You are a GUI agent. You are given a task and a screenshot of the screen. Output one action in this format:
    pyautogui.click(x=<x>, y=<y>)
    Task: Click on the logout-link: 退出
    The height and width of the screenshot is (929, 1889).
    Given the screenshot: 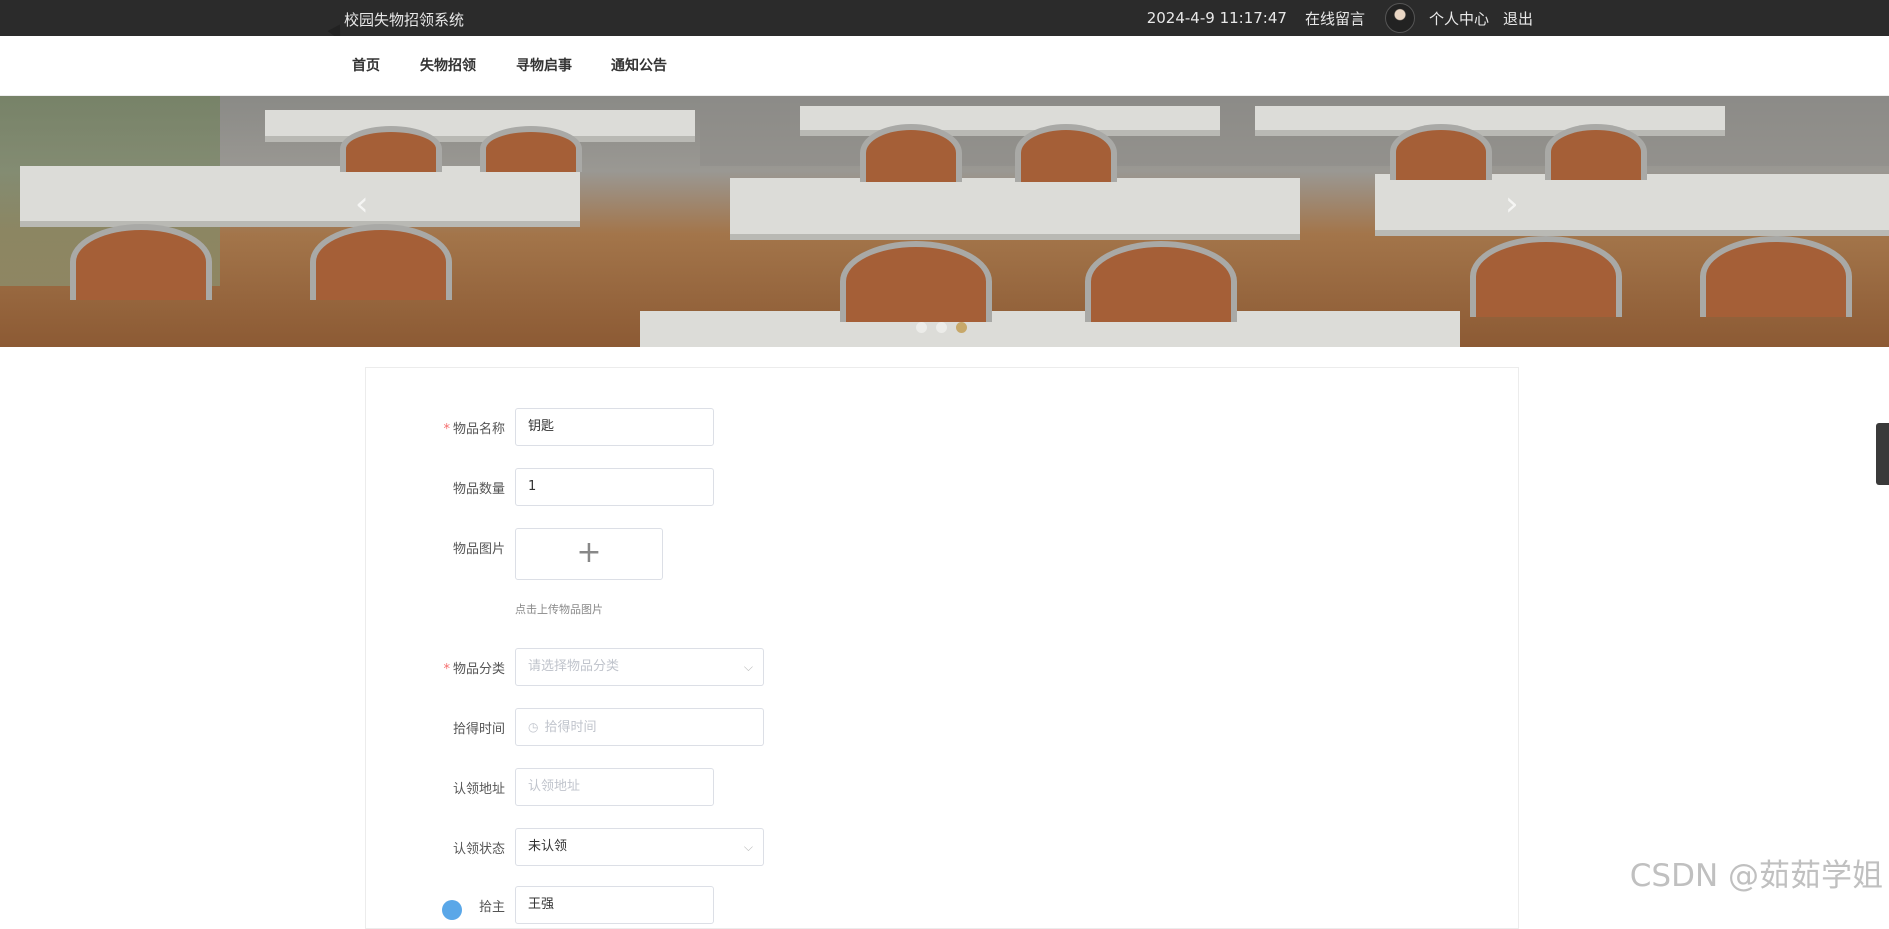 What is the action you would take?
    pyautogui.click(x=1518, y=18)
    